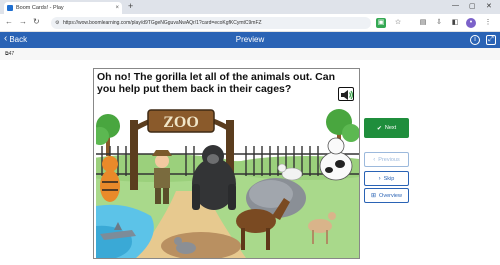  I want to click on card-count-value: 47, so click(11, 54).